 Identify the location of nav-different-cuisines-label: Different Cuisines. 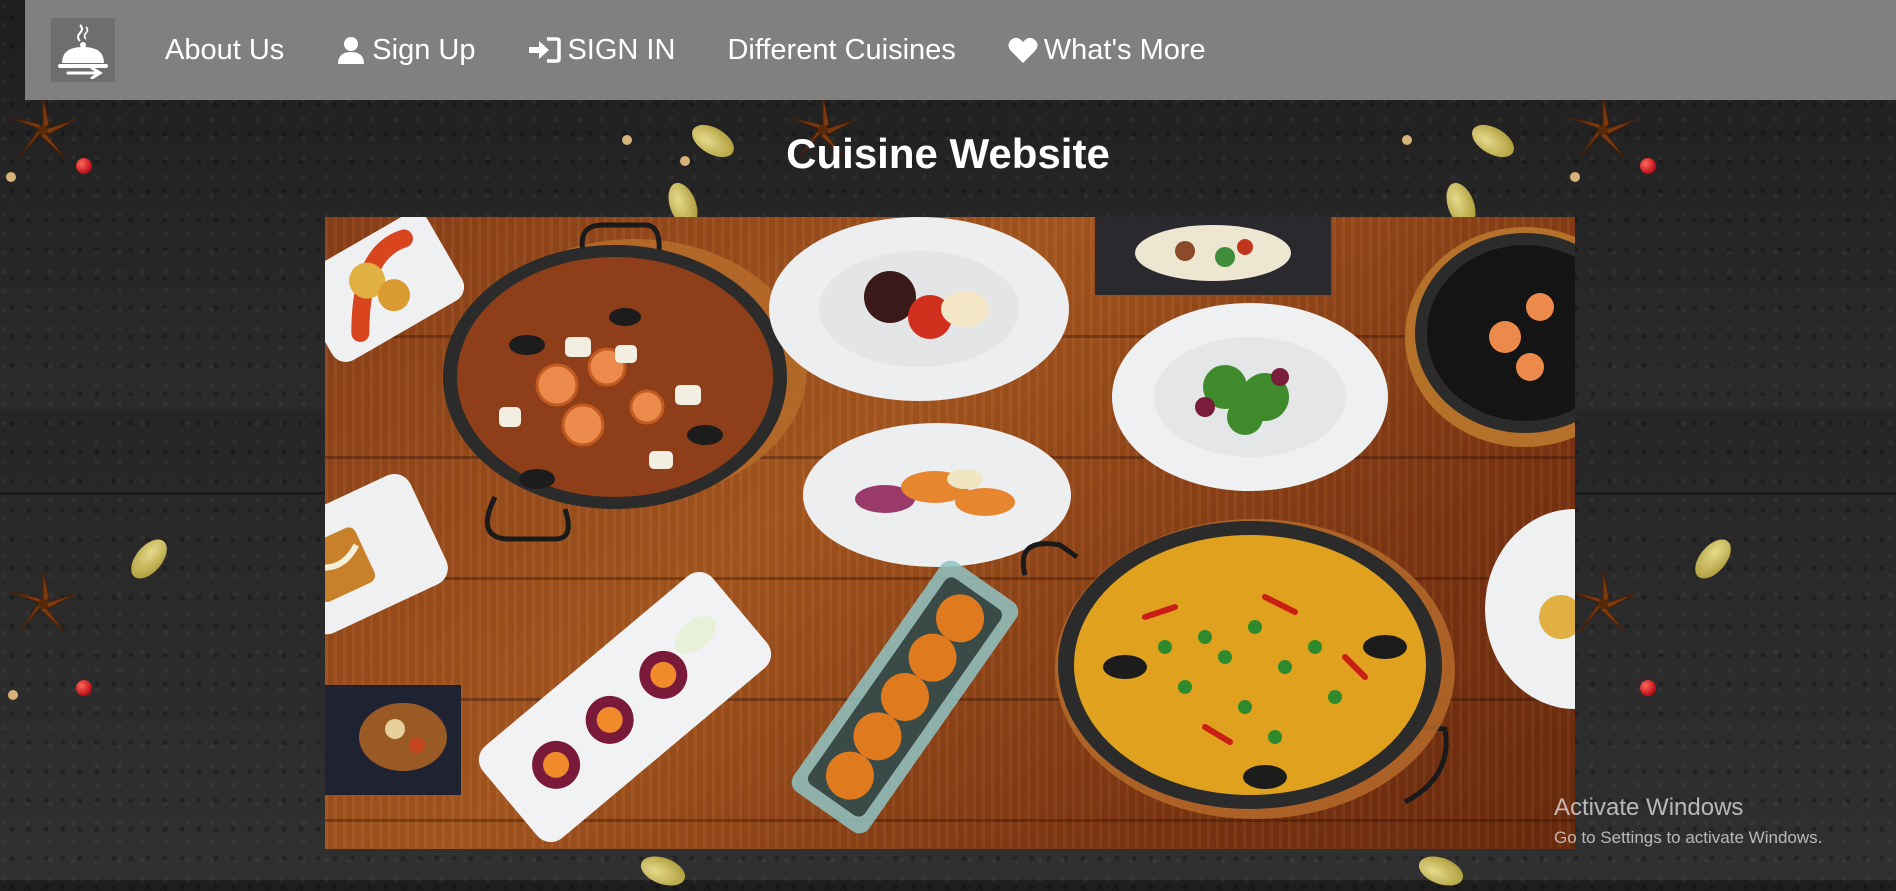
(841, 49).